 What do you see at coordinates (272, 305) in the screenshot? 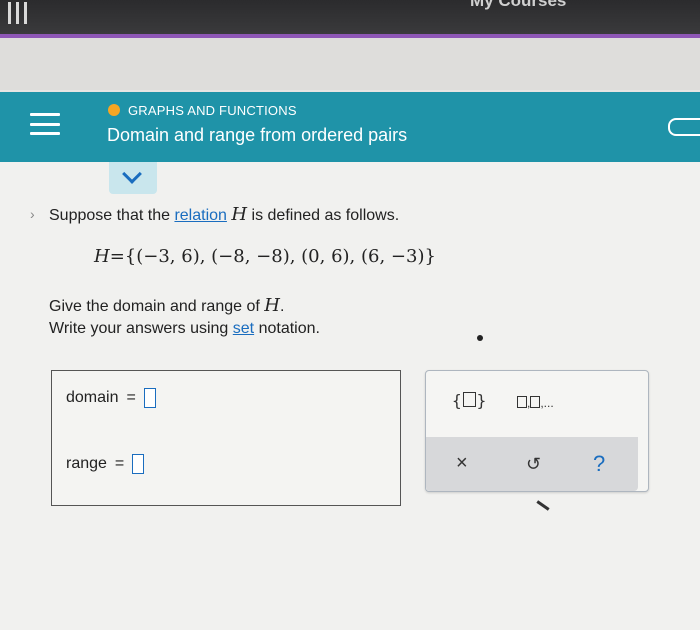
I see `prompt-variable: H` at bounding box center [272, 305].